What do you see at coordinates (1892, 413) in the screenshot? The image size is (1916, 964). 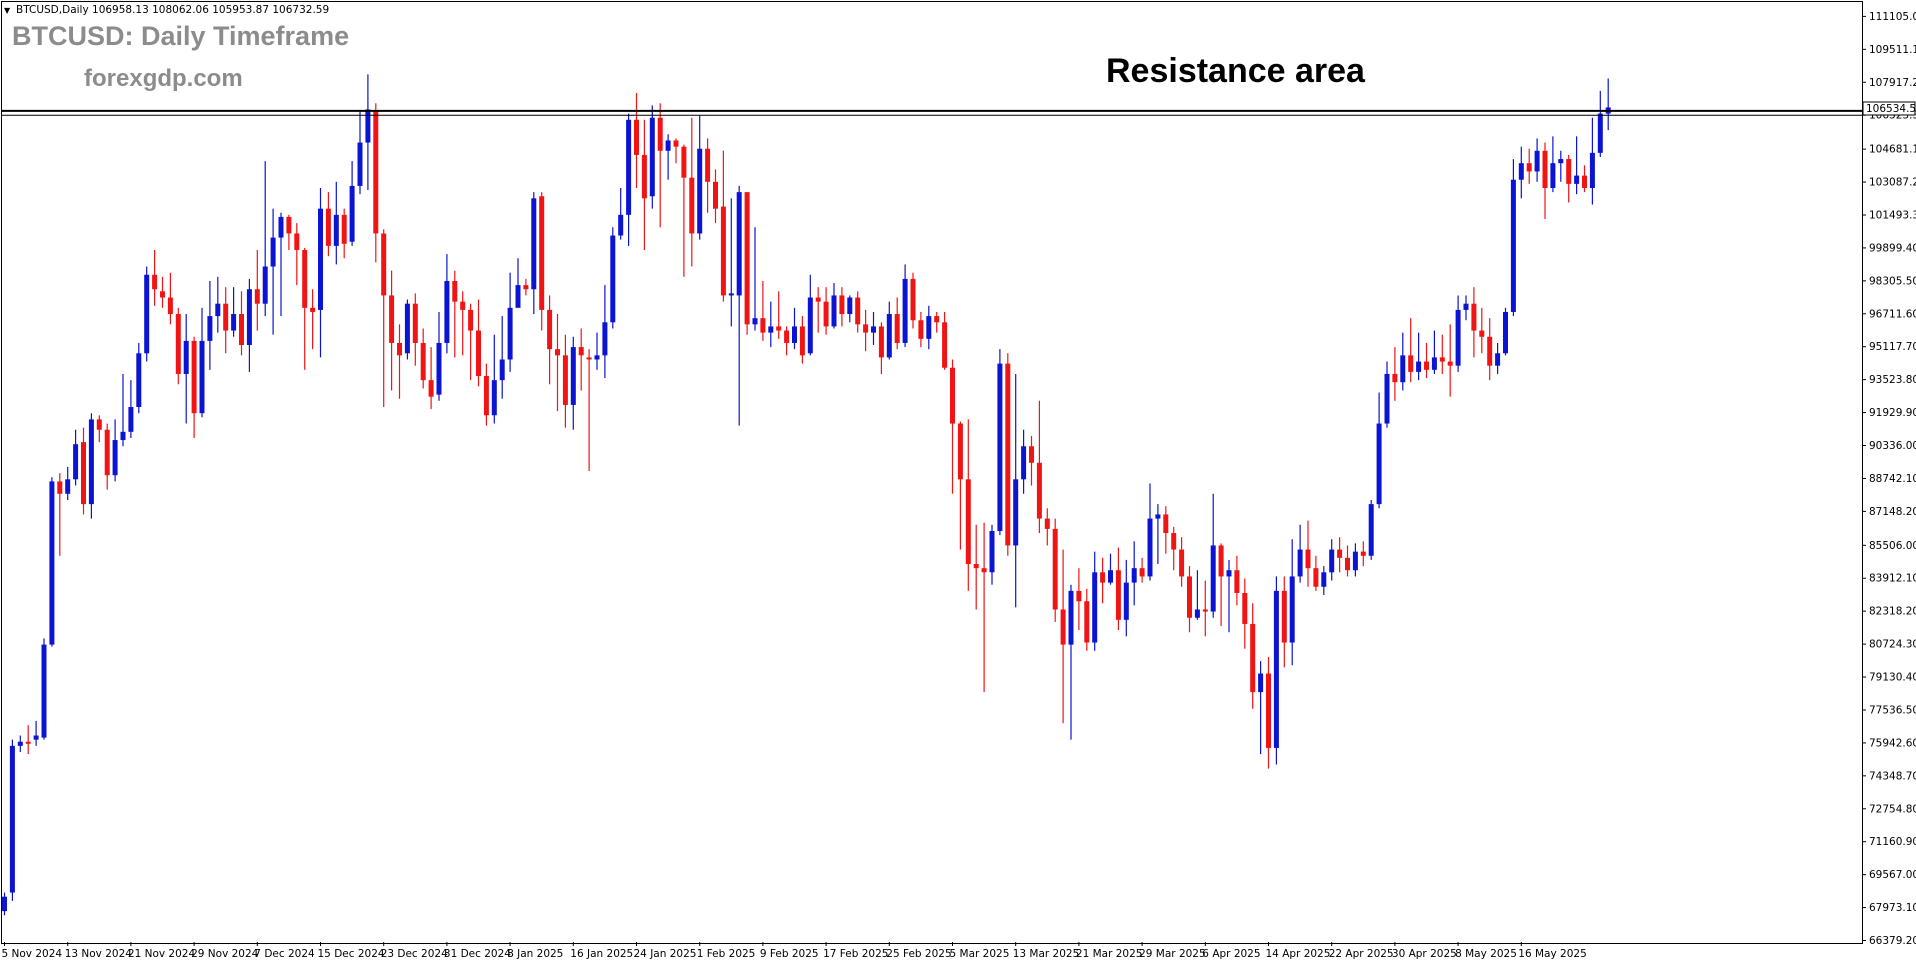 I see `y-tick-label: 91929.90` at bounding box center [1892, 413].